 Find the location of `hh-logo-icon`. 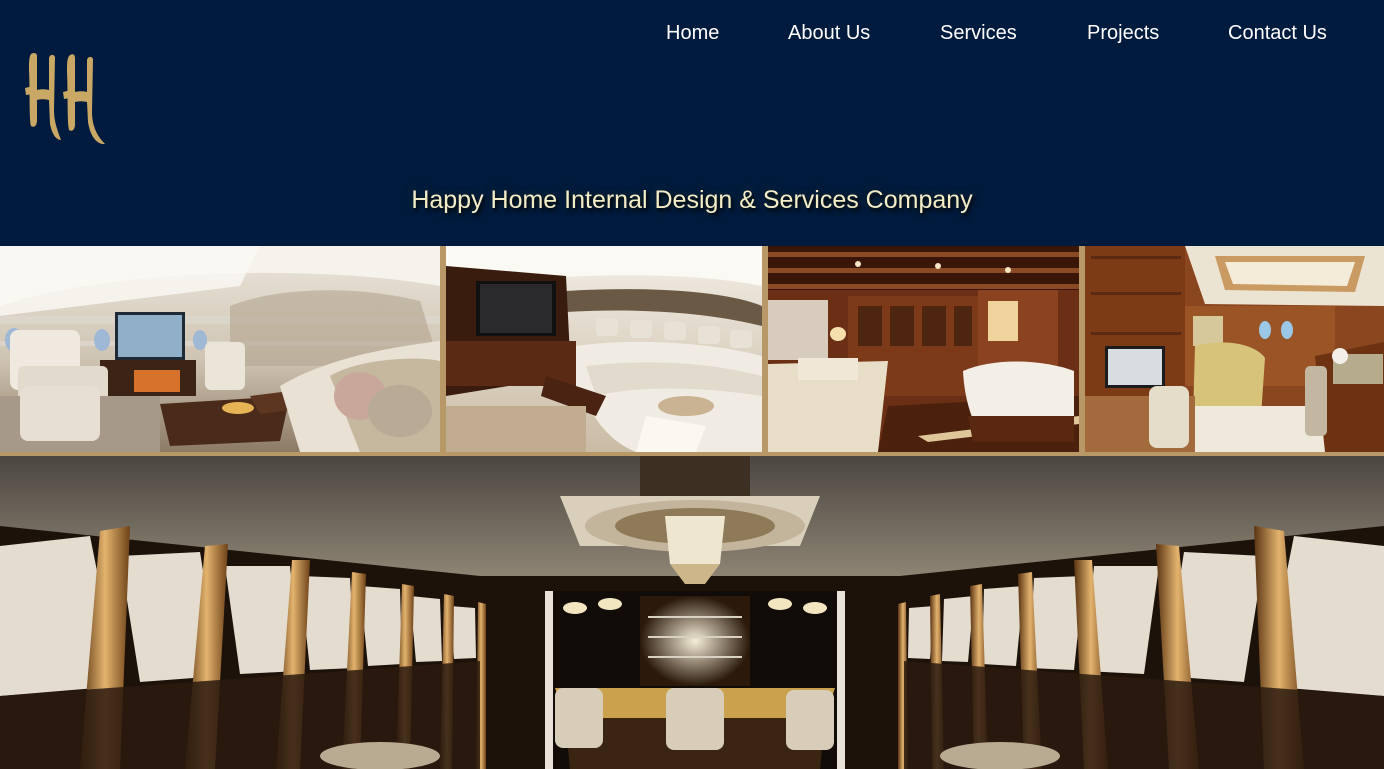

hh-logo-icon is located at coordinates (65, 98).